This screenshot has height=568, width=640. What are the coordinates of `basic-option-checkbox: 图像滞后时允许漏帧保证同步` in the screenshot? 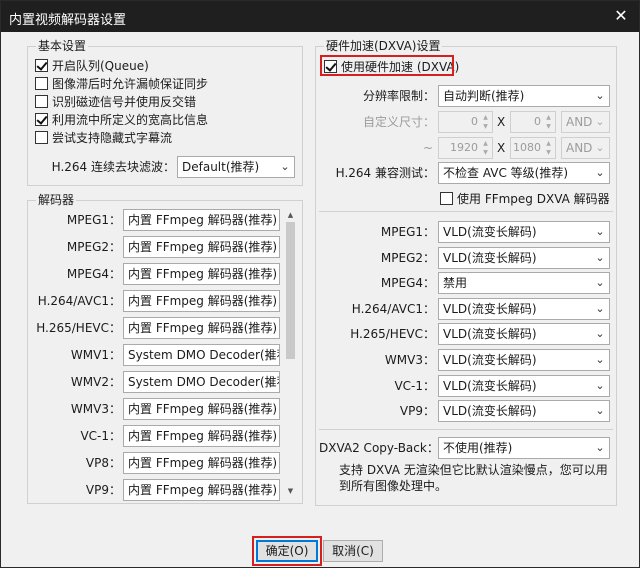 It's located at (121, 83).